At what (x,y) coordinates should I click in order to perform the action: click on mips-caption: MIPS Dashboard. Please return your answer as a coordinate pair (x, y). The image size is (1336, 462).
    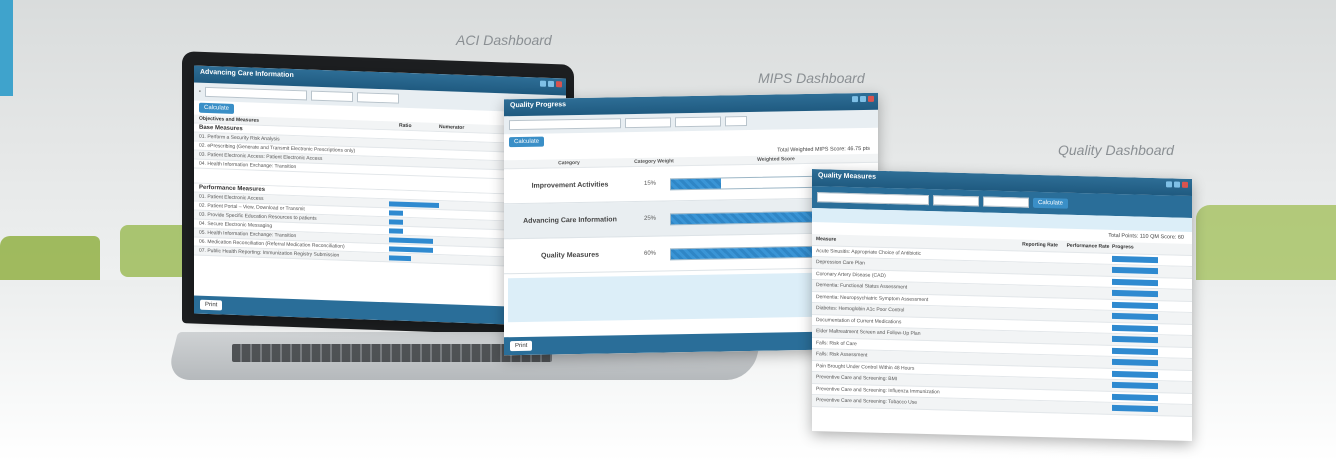
    Looking at the image, I should click on (811, 78).